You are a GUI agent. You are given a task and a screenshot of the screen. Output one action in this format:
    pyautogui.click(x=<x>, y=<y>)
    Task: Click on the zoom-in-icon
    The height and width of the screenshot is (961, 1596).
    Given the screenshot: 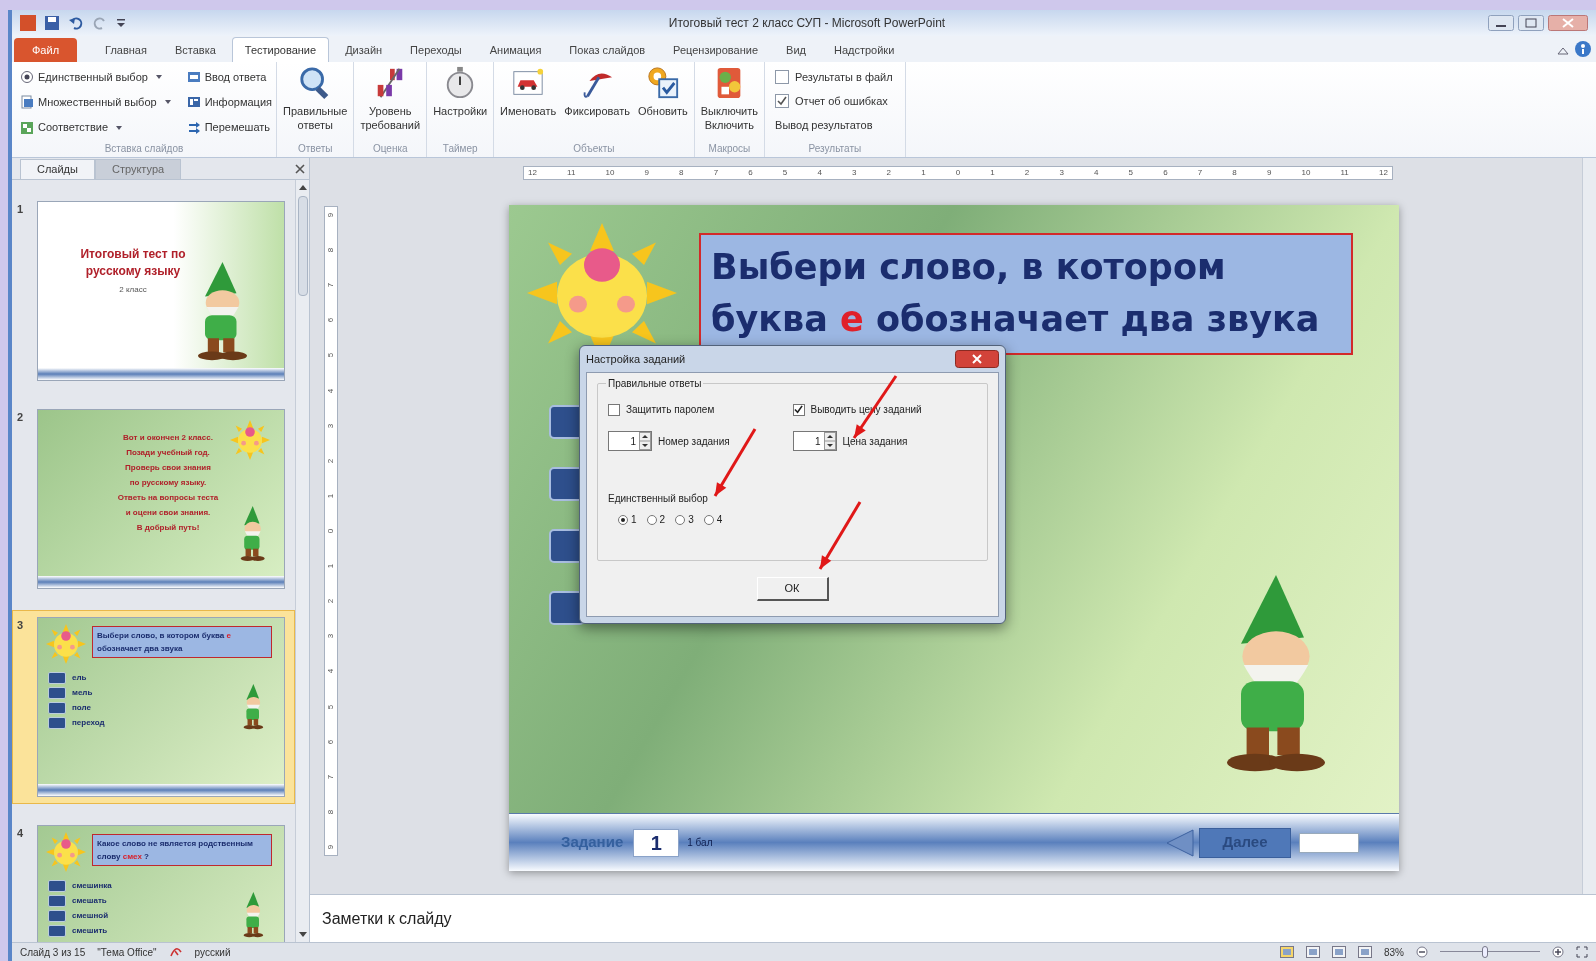 What is the action you would take?
    pyautogui.click(x=1558, y=952)
    